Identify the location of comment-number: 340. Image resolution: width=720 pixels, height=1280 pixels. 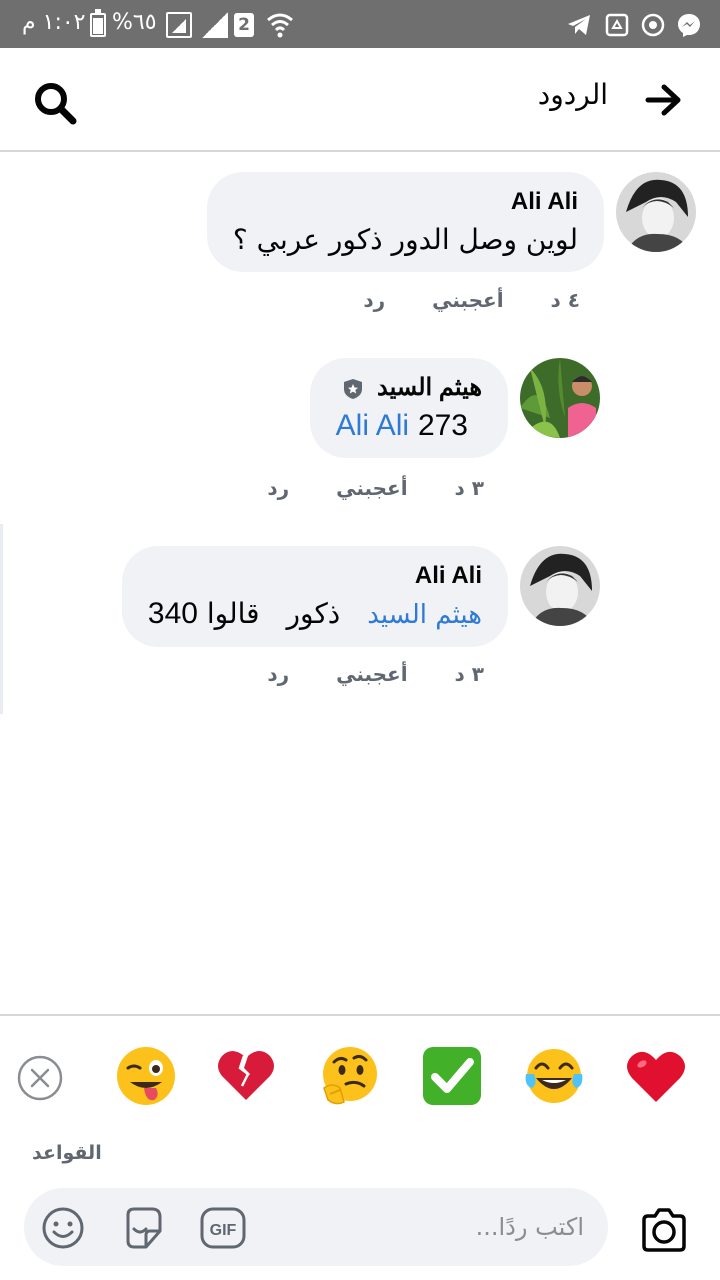
(172, 613).